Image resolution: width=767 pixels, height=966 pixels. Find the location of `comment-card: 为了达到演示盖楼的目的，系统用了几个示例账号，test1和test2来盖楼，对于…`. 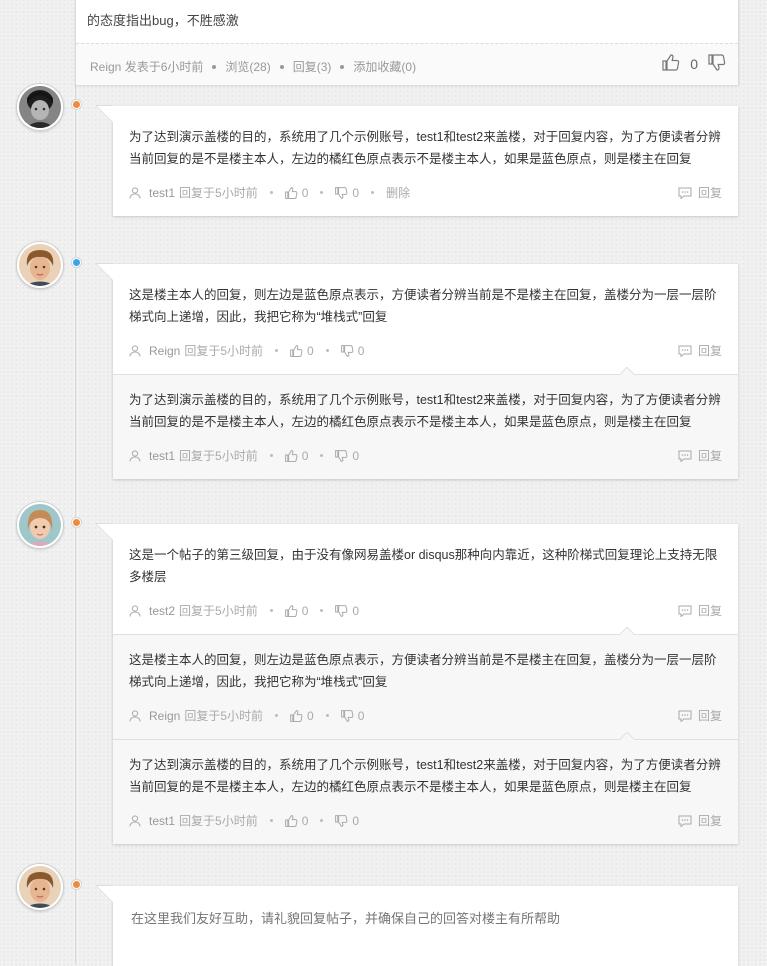

comment-card: 为了达到演示盖楼的目的，系统用了几个示例账号，test1和test2来盖楼，对于… is located at coordinates (416, 160).